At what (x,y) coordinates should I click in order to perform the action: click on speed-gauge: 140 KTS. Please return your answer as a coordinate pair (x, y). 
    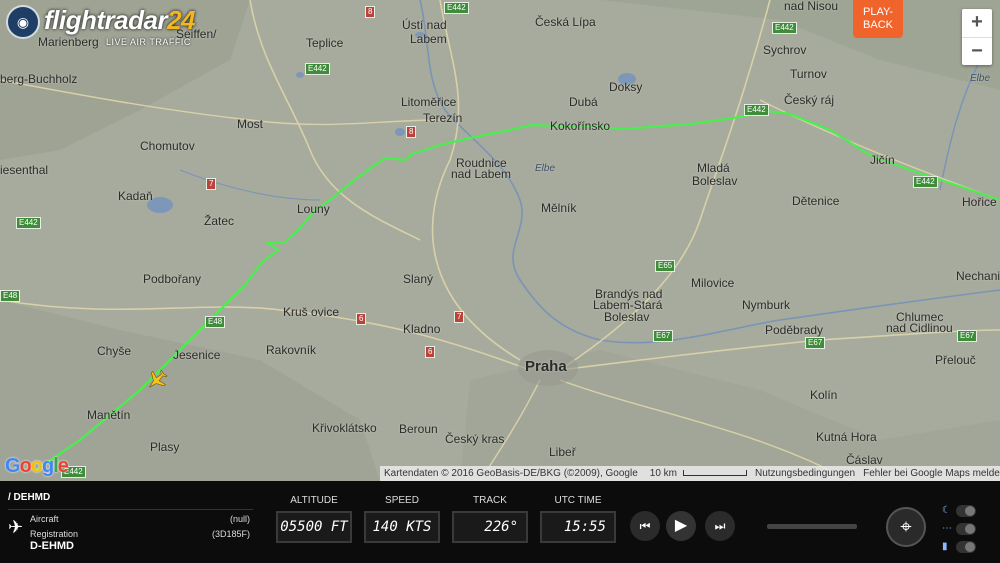
    Looking at the image, I should click on (402, 527).